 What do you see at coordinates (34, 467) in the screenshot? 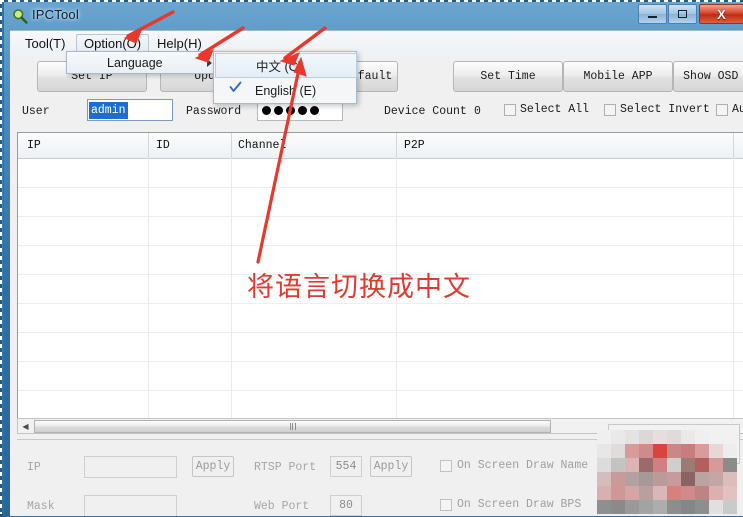
I see `ip-field-label: IP` at bounding box center [34, 467].